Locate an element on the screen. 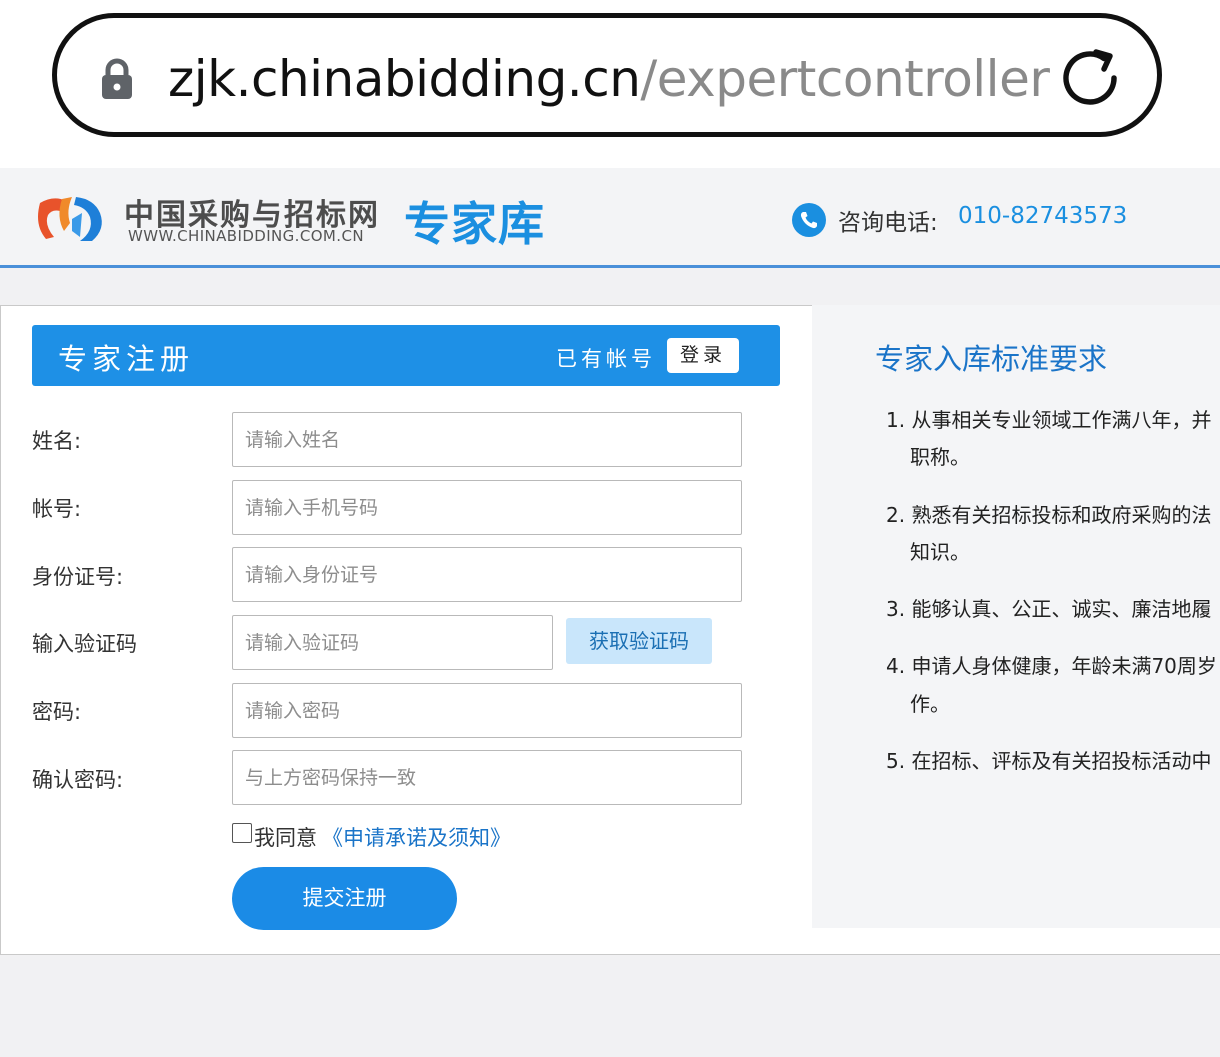  chinabidding-logo-icon is located at coordinates (72, 217).